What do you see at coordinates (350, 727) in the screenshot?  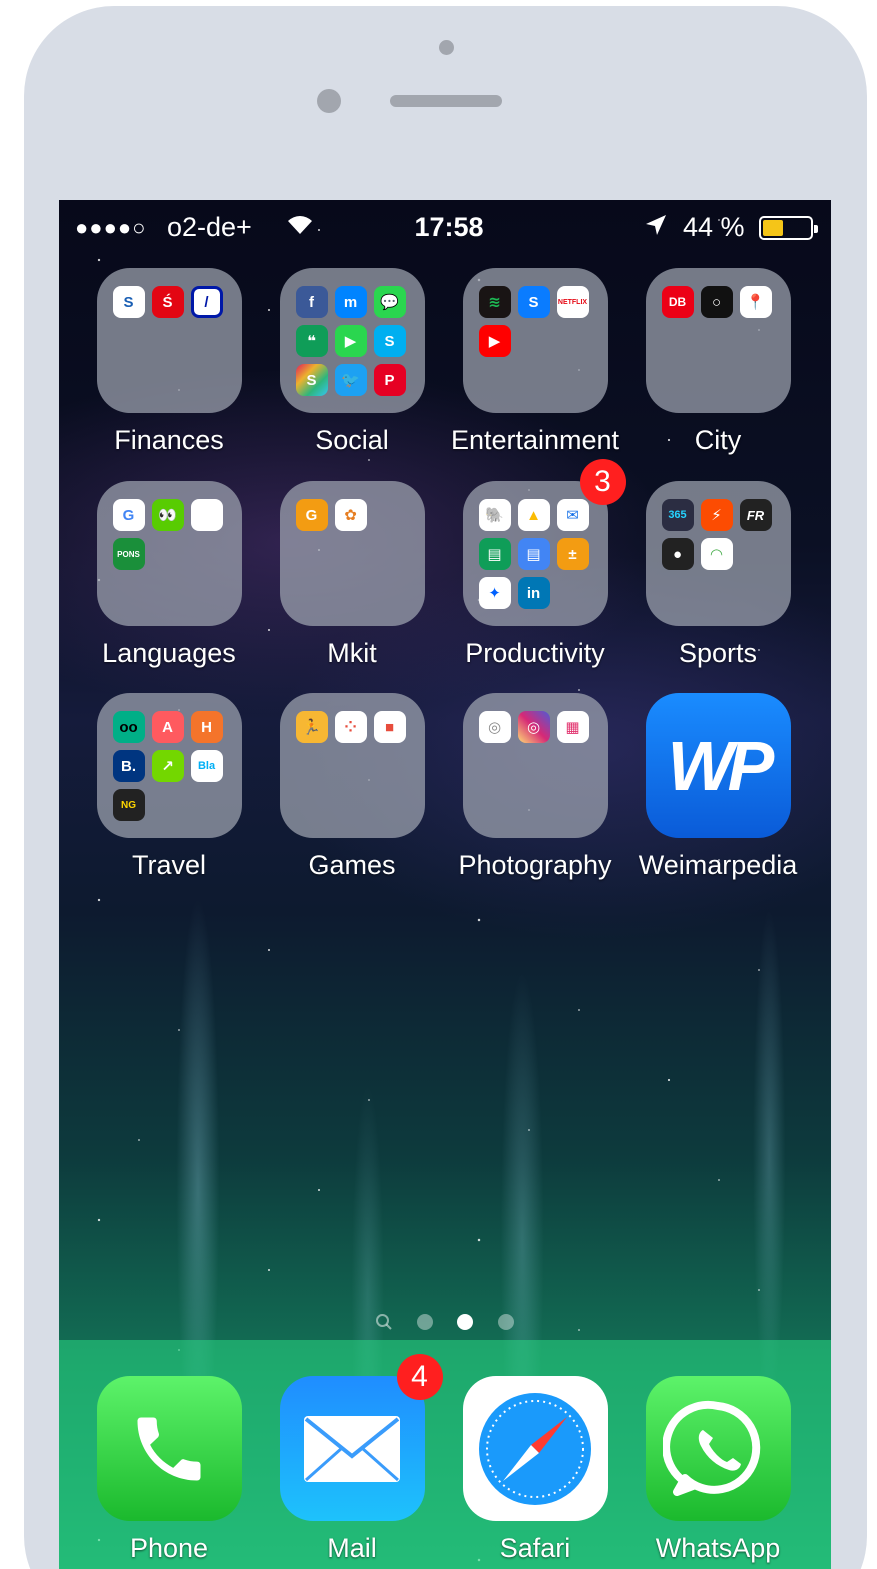 I see `dots-game-icon: ⁘` at bounding box center [350, 727].